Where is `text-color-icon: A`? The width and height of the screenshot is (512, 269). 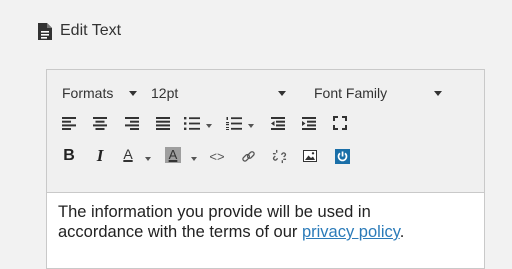
text-color-icon: A is located at coordinates (128, 154).